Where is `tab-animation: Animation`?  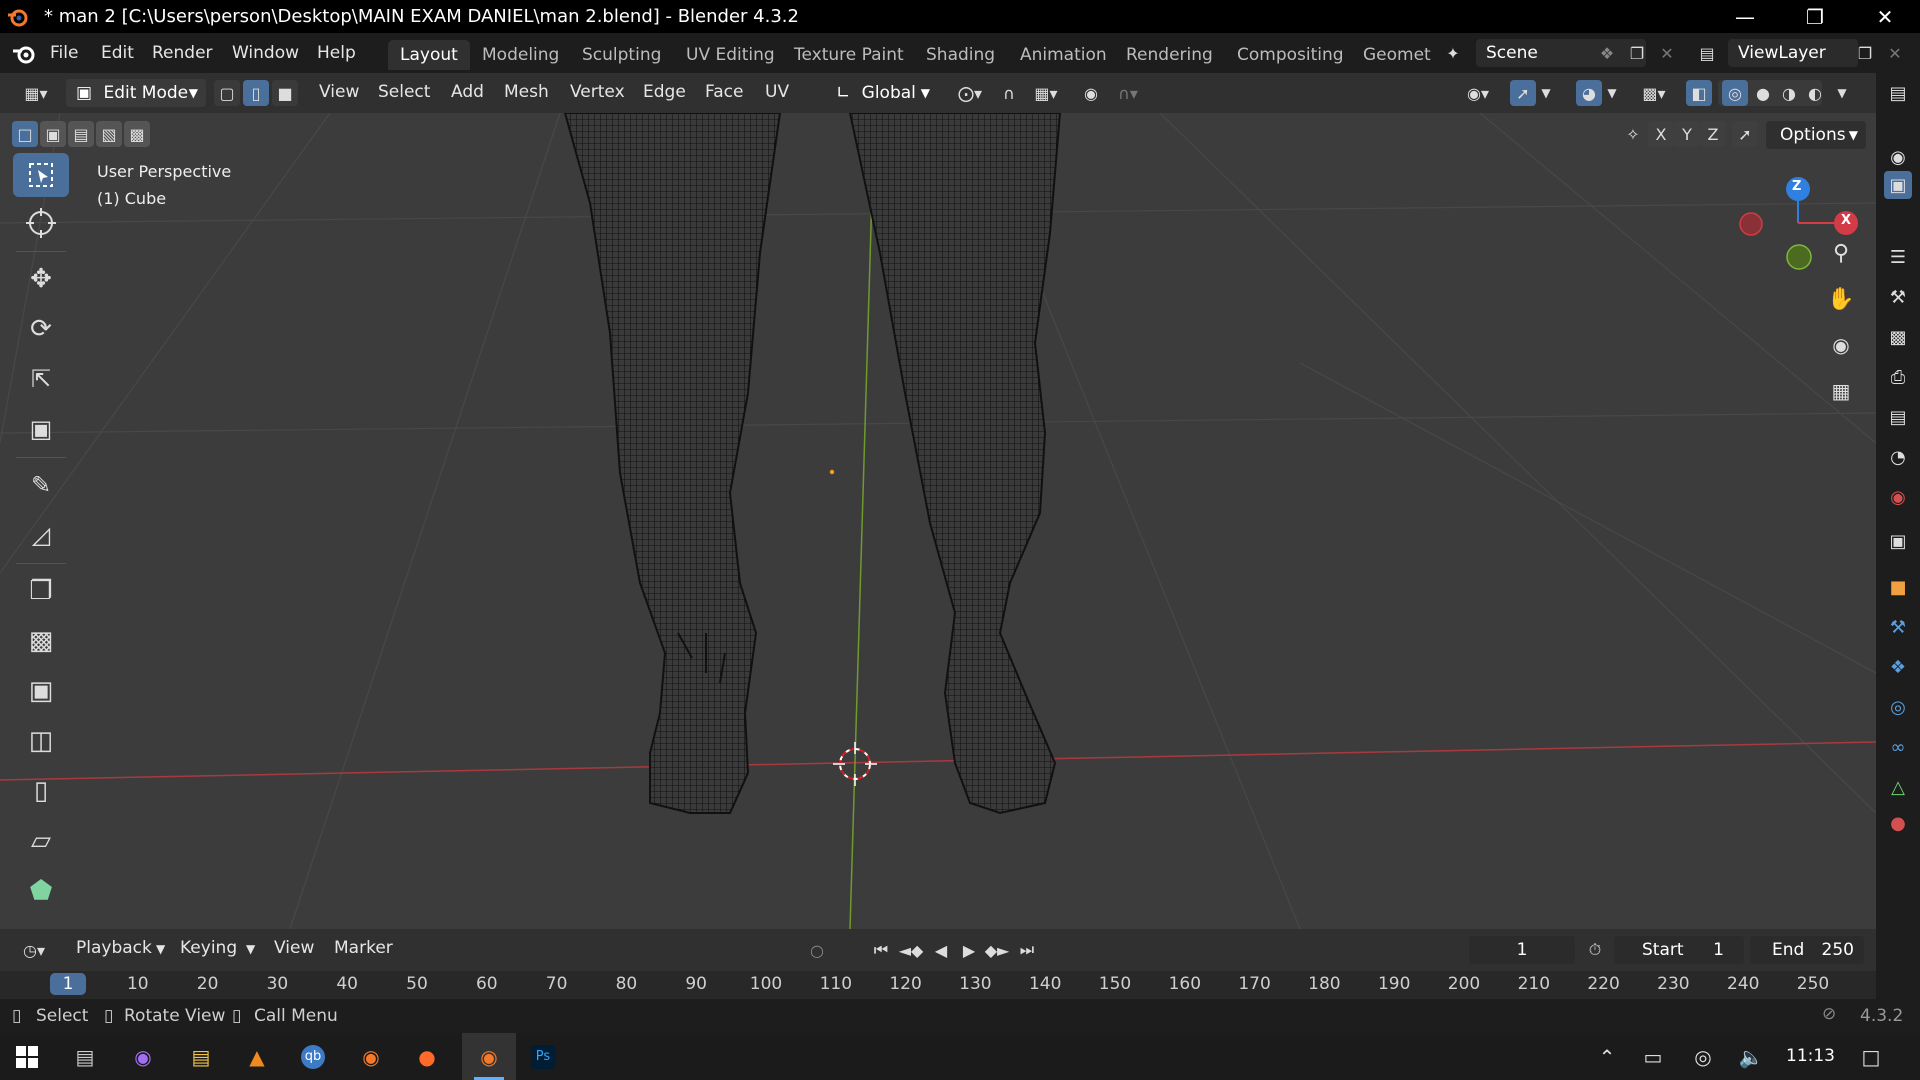
tab-animation: Animation is located at coordinates (1063, 55).